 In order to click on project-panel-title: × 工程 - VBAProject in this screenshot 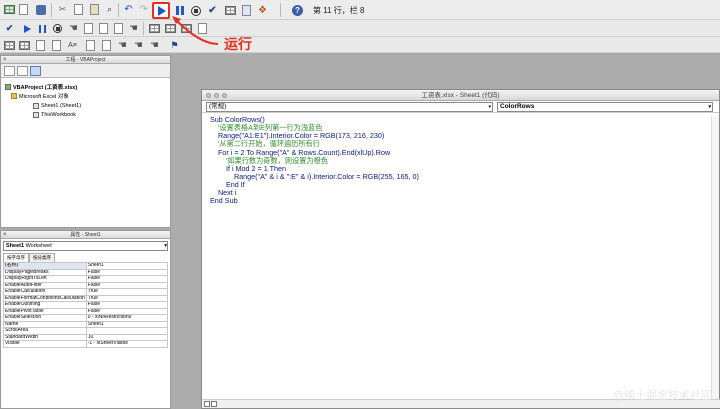, I will do `click(85, 60)`.